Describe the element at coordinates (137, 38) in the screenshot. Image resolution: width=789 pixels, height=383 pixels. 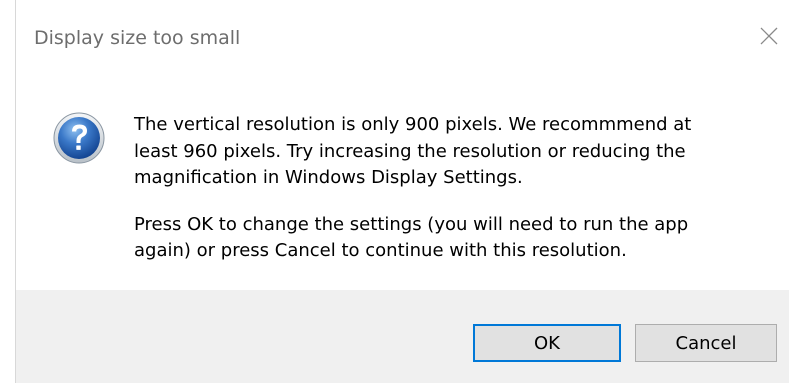
I see `dialog-title: Display size too small` at that location.